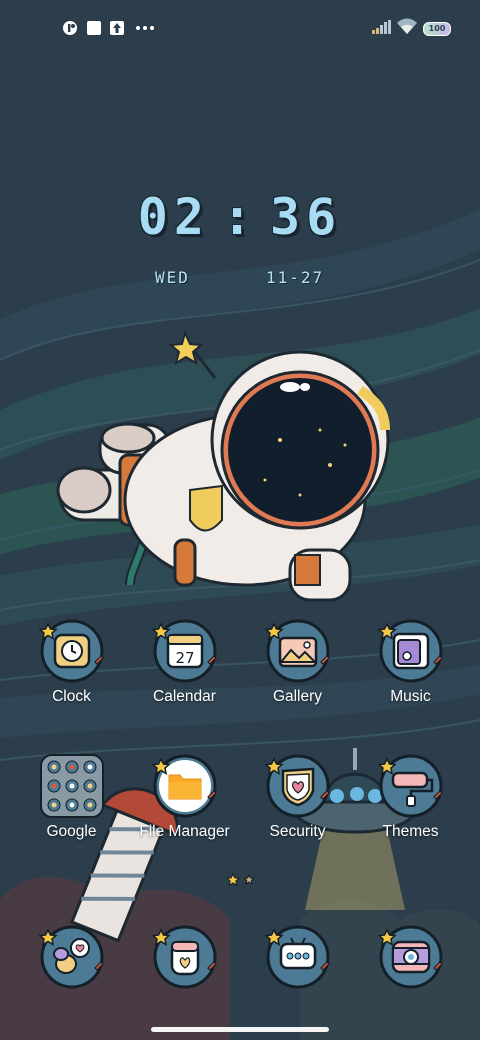 This screenshot has height=1040, width=480. Describe the element at coordinates (410, 696) in the screenshot. I see `app-label: Music` at that location.